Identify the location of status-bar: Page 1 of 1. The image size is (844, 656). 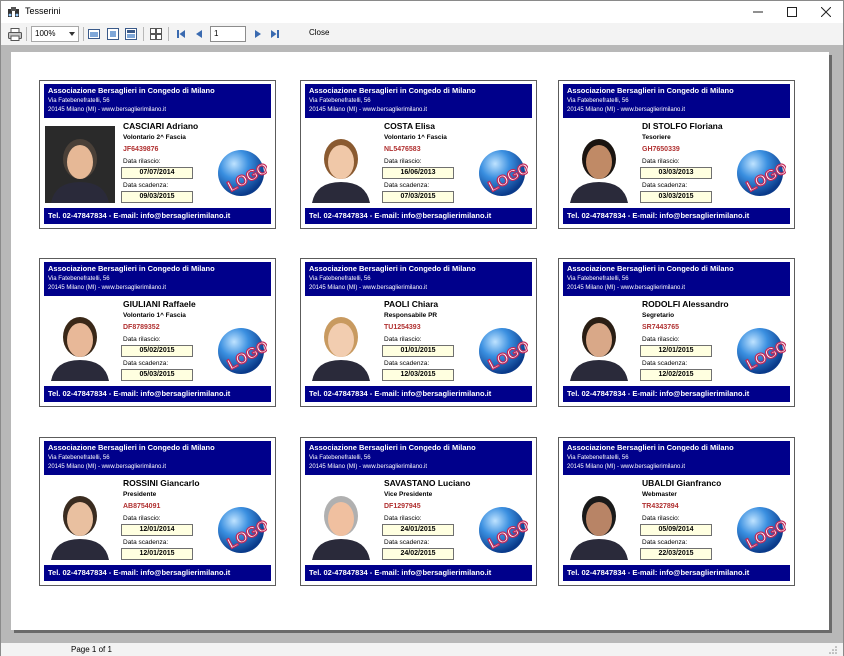
(422, 649).